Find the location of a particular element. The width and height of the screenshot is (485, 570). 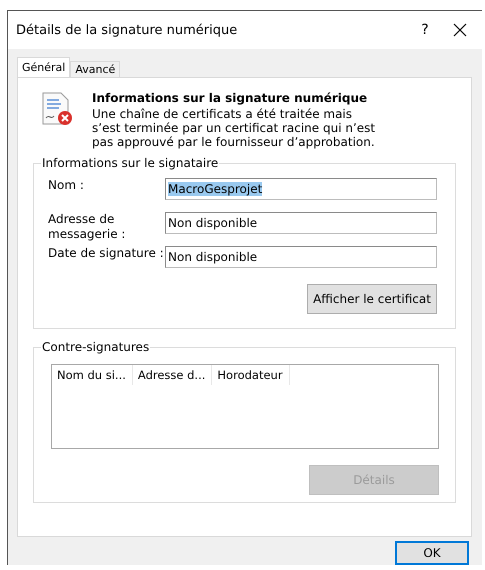

ok-button: OK is located at coordinates (432, 553).